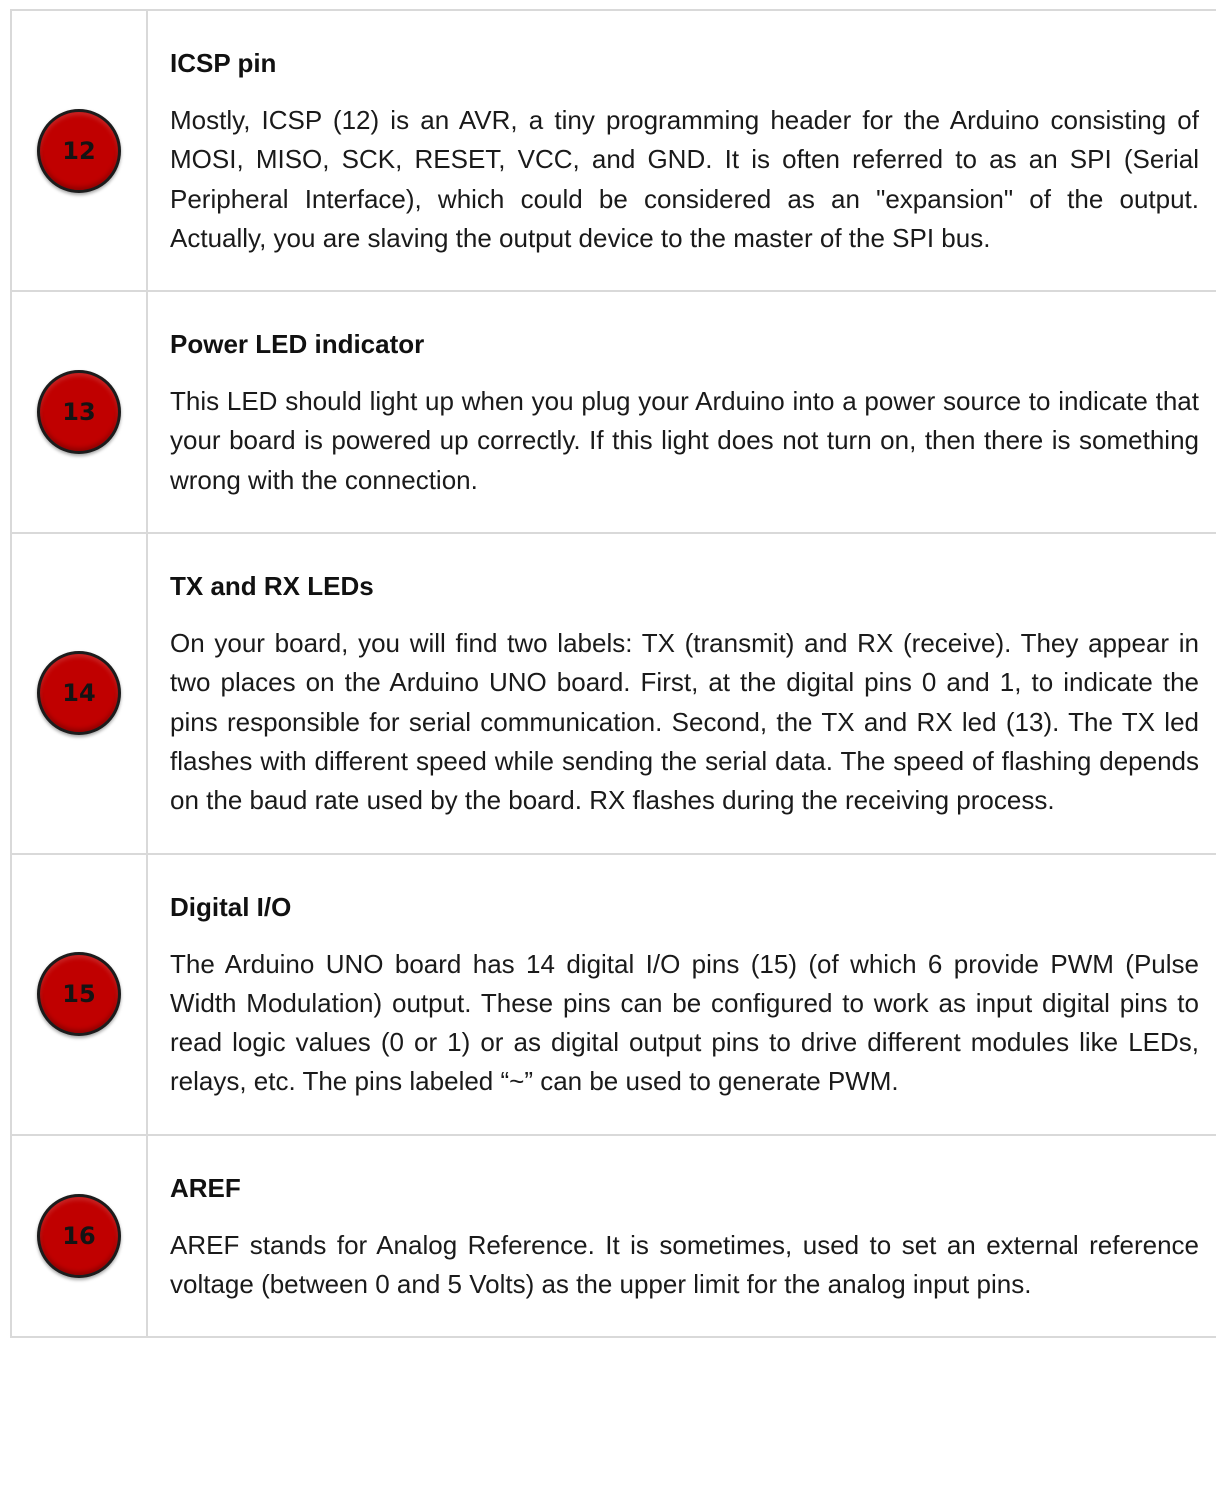 Image resolution: width=1216 pixels, height=1497 pixels. What do you see at coordinates (223, 63) in the screenshot?
I see `row-title: ICSP pin` at bounding box center [223, 63].